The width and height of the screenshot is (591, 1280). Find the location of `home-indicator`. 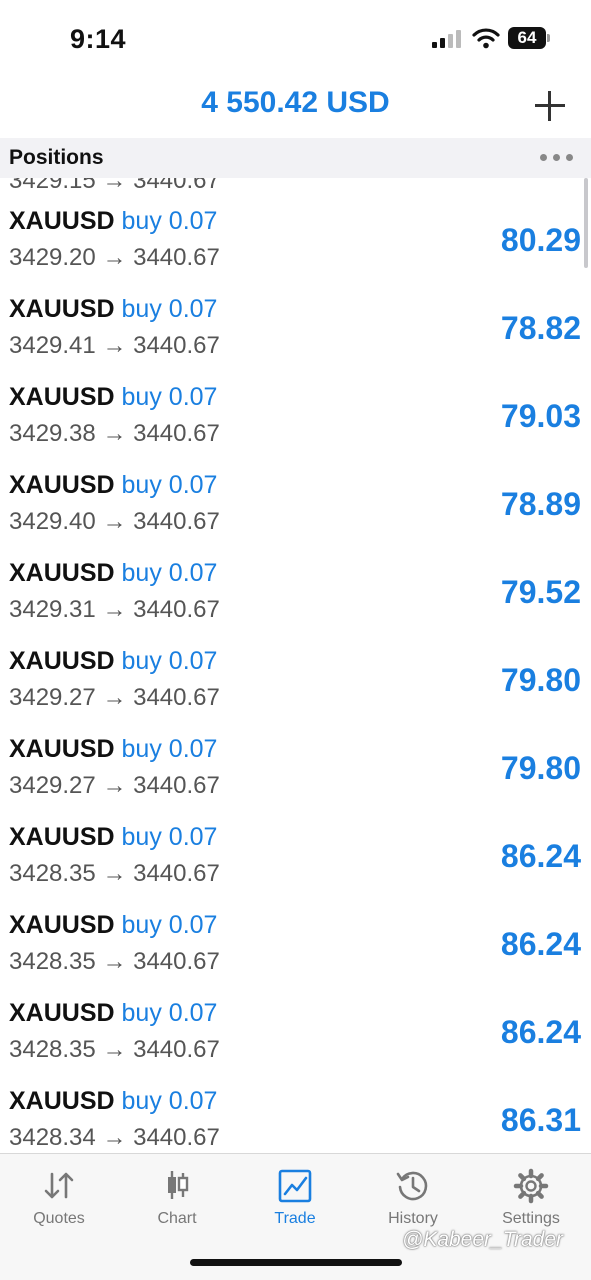

home-indicator is located at coordinates (296, 1262).